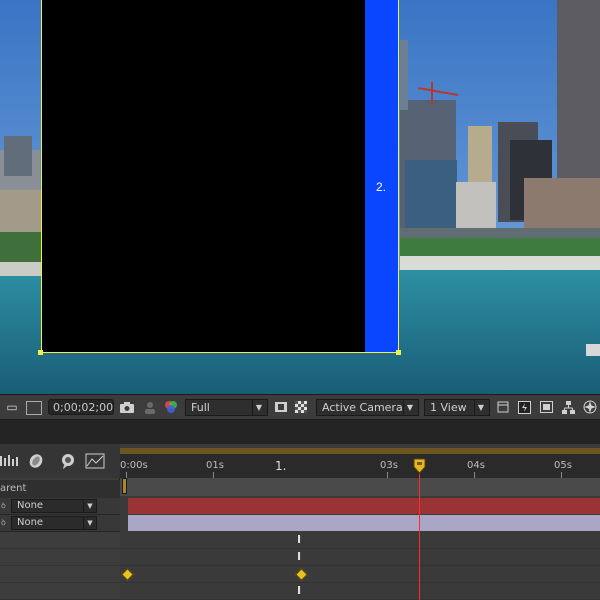 Image resolution: width=600 pixels, height=600 pixels. Describe the element at coordinates (419, 466) in the screenshot. I see `playhead-handle-icon` at that location.